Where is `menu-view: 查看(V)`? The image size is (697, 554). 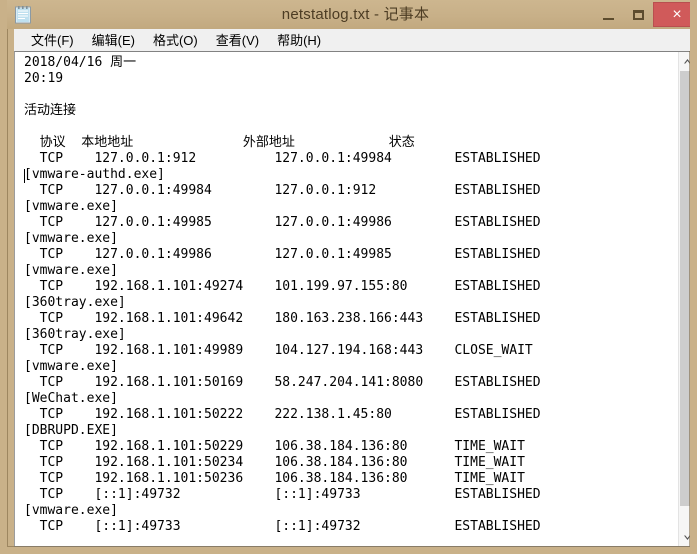
menu-view: 查看(V) is located at coordinates (237, 40).